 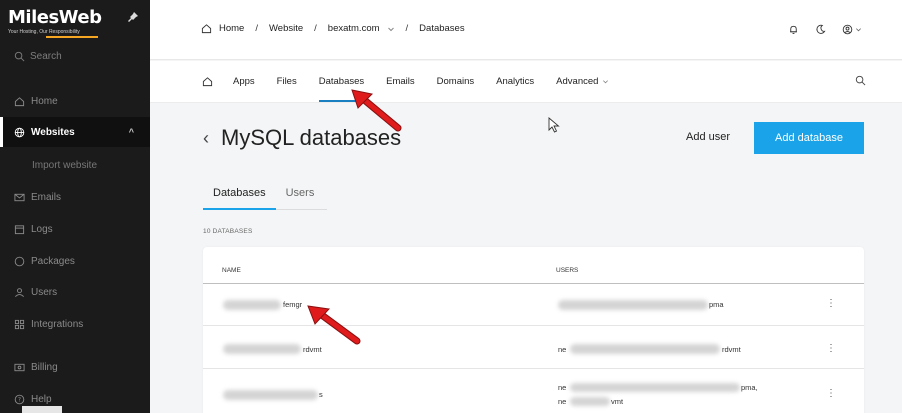 I want to click on nav-apps: Apps, so click(x=244, y=81).